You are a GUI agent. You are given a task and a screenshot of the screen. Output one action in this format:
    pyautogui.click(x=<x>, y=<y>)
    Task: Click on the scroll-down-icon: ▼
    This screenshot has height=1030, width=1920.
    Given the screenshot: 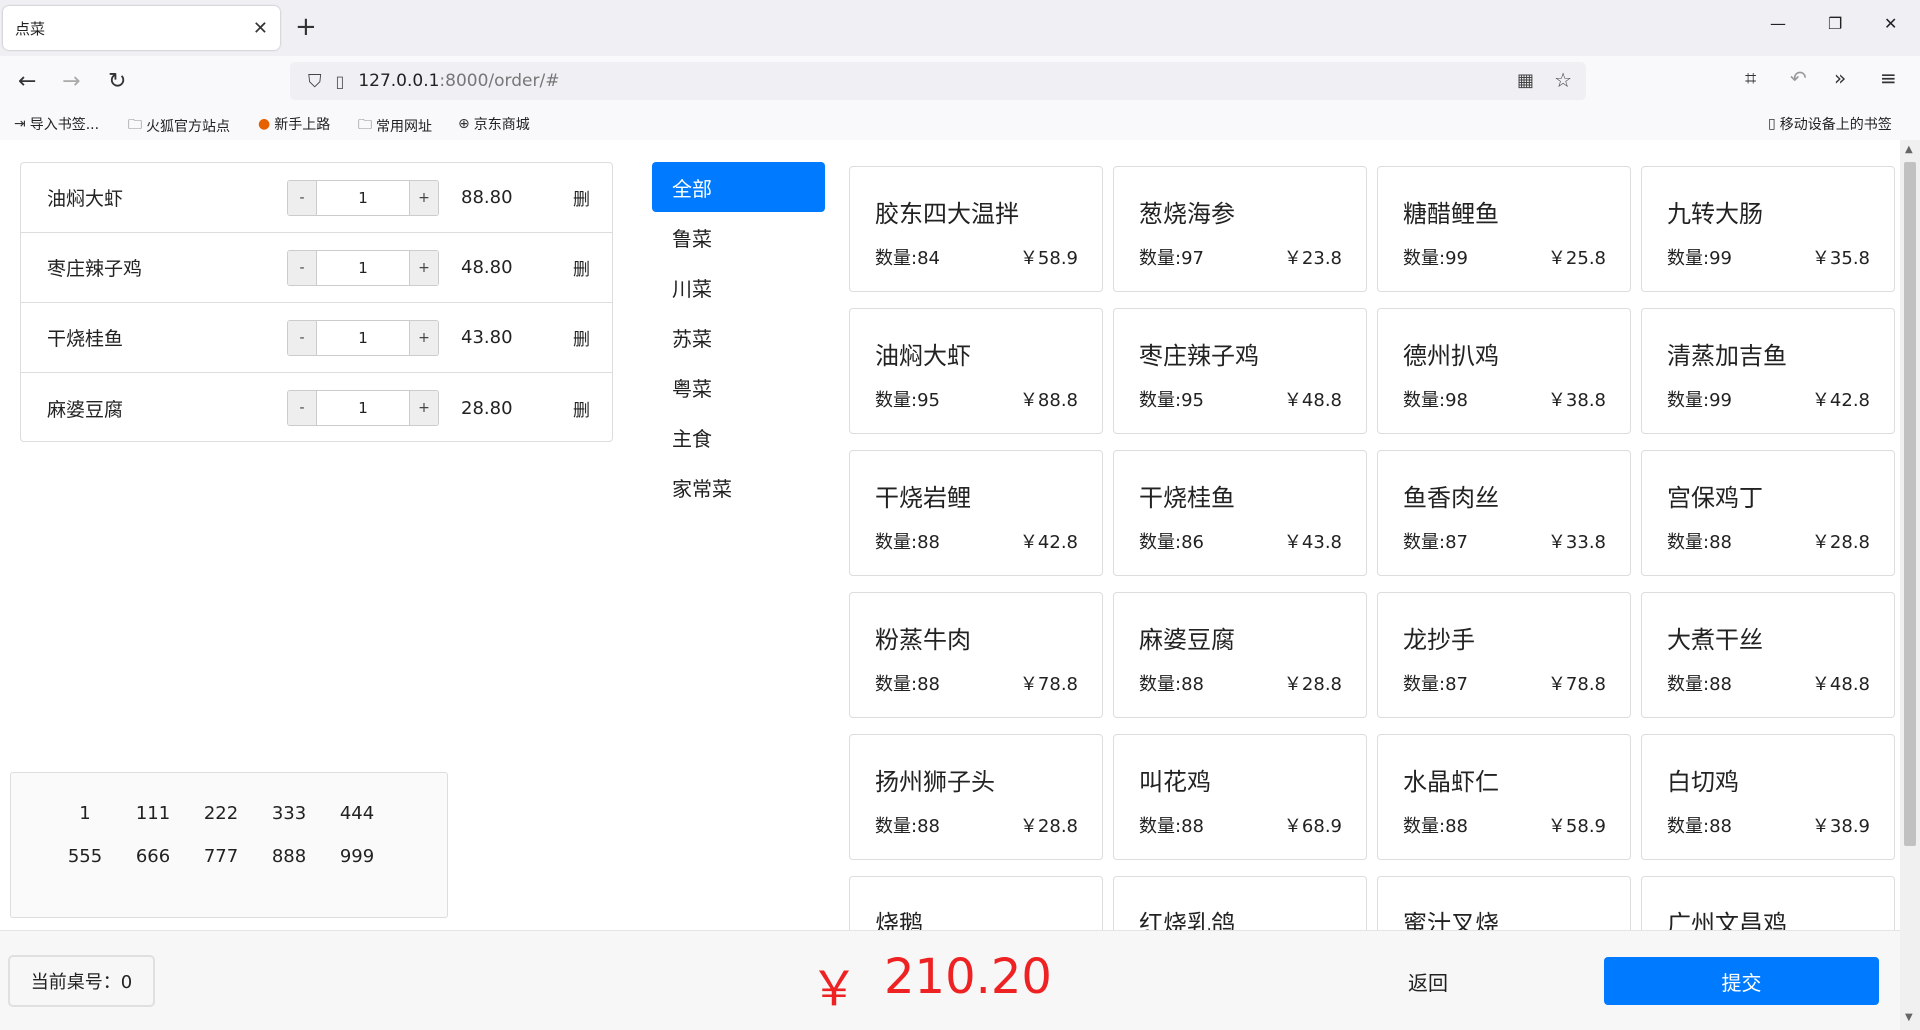 What is the action you would take?
    pyautogui.click(x=1909, y=1017)
    